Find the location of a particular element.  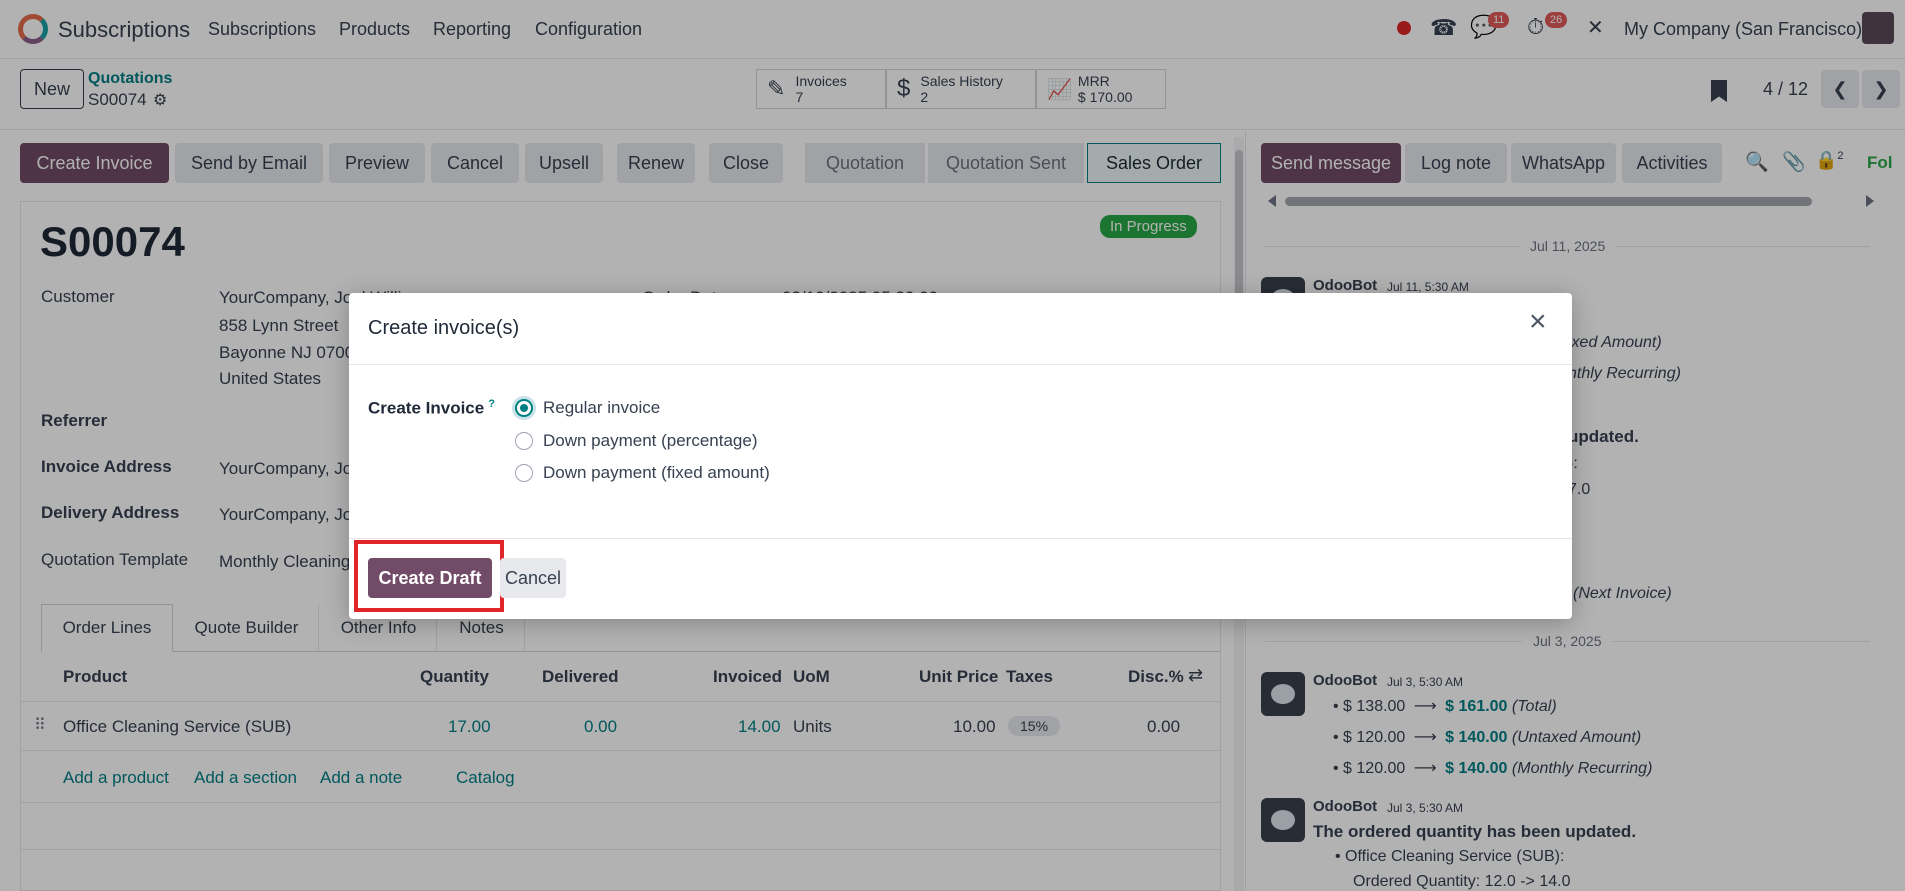

radio-label-regular-invoice: Regular invoice is located at coordinates (601, 408).